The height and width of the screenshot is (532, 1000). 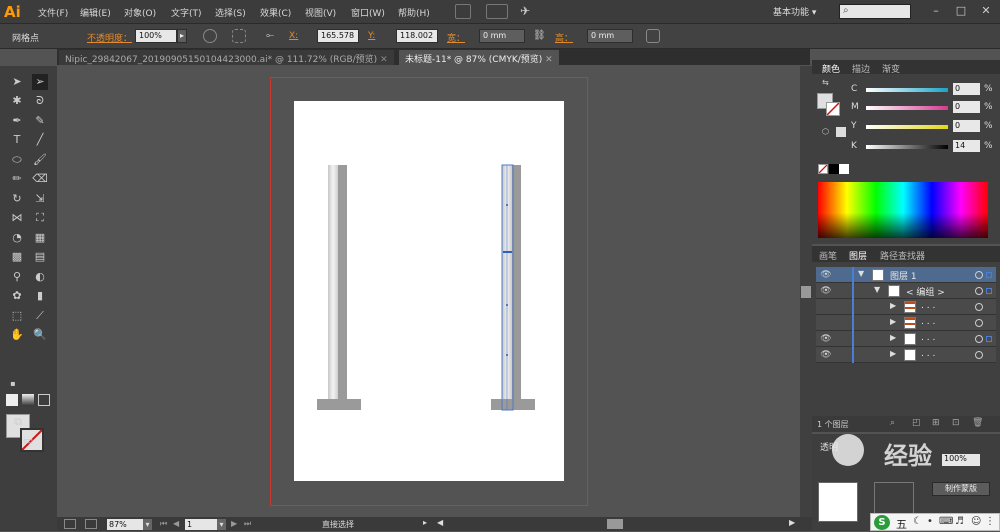 I want to click on next-artboard-icon: ▶, so click(x=234, y=523).